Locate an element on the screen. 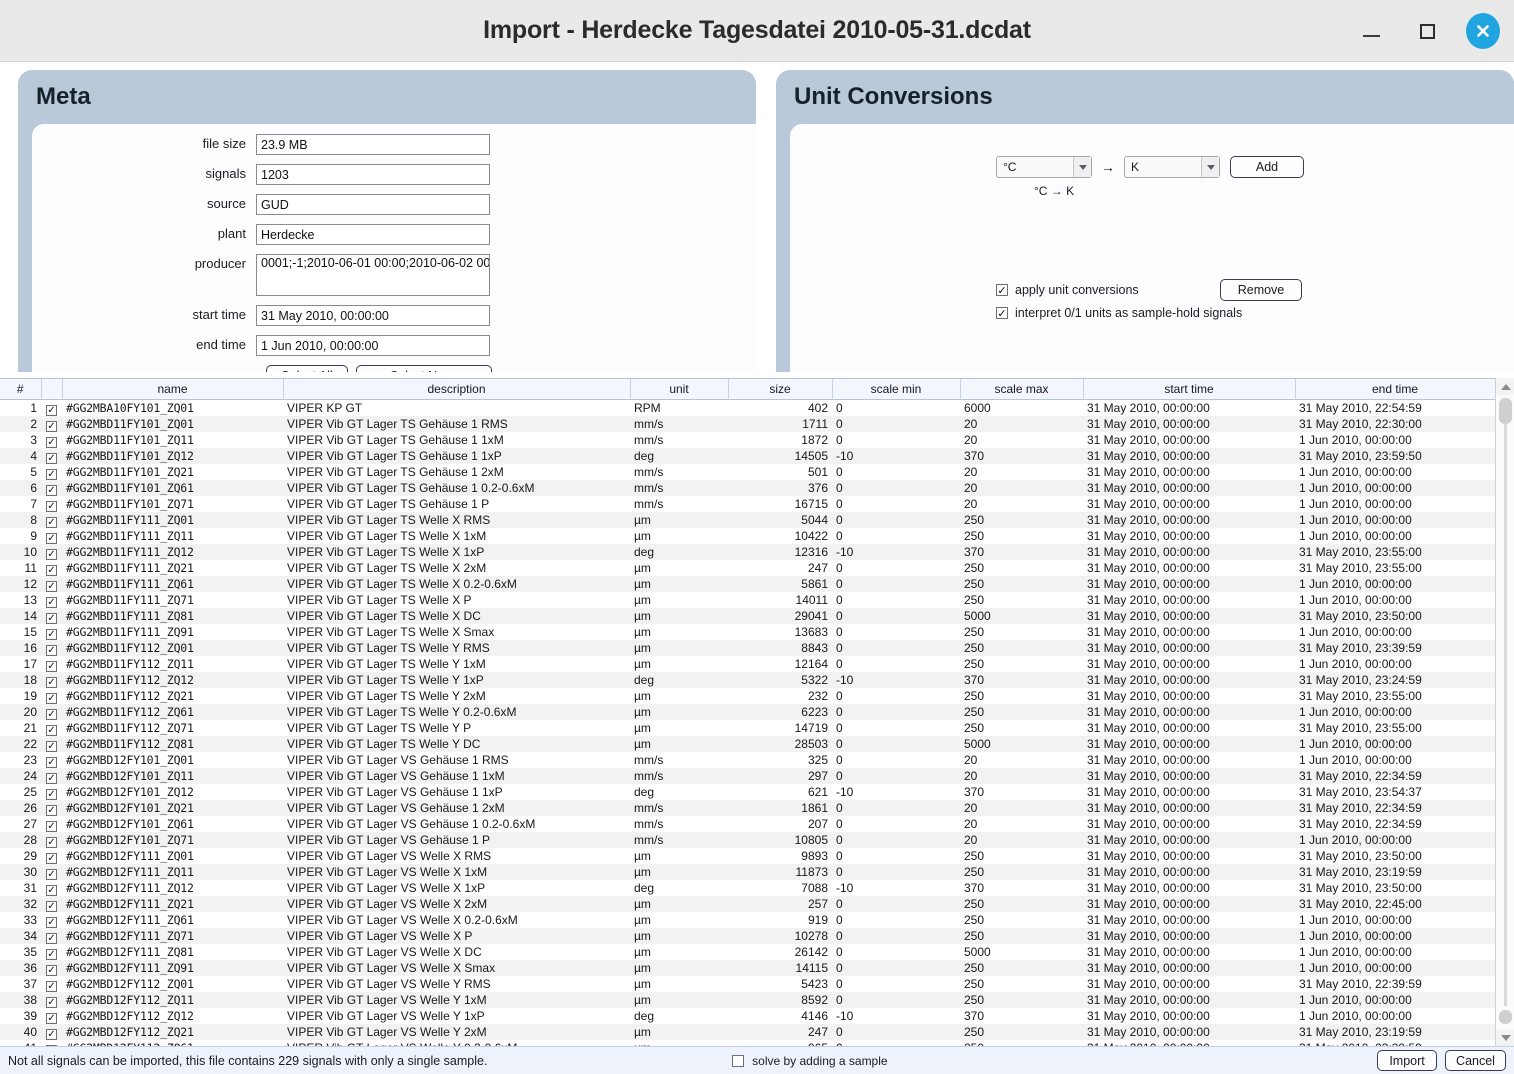 The image size is (1514, 1074). remove-conversion-button: Remove is located at coordinates (1261, 290).